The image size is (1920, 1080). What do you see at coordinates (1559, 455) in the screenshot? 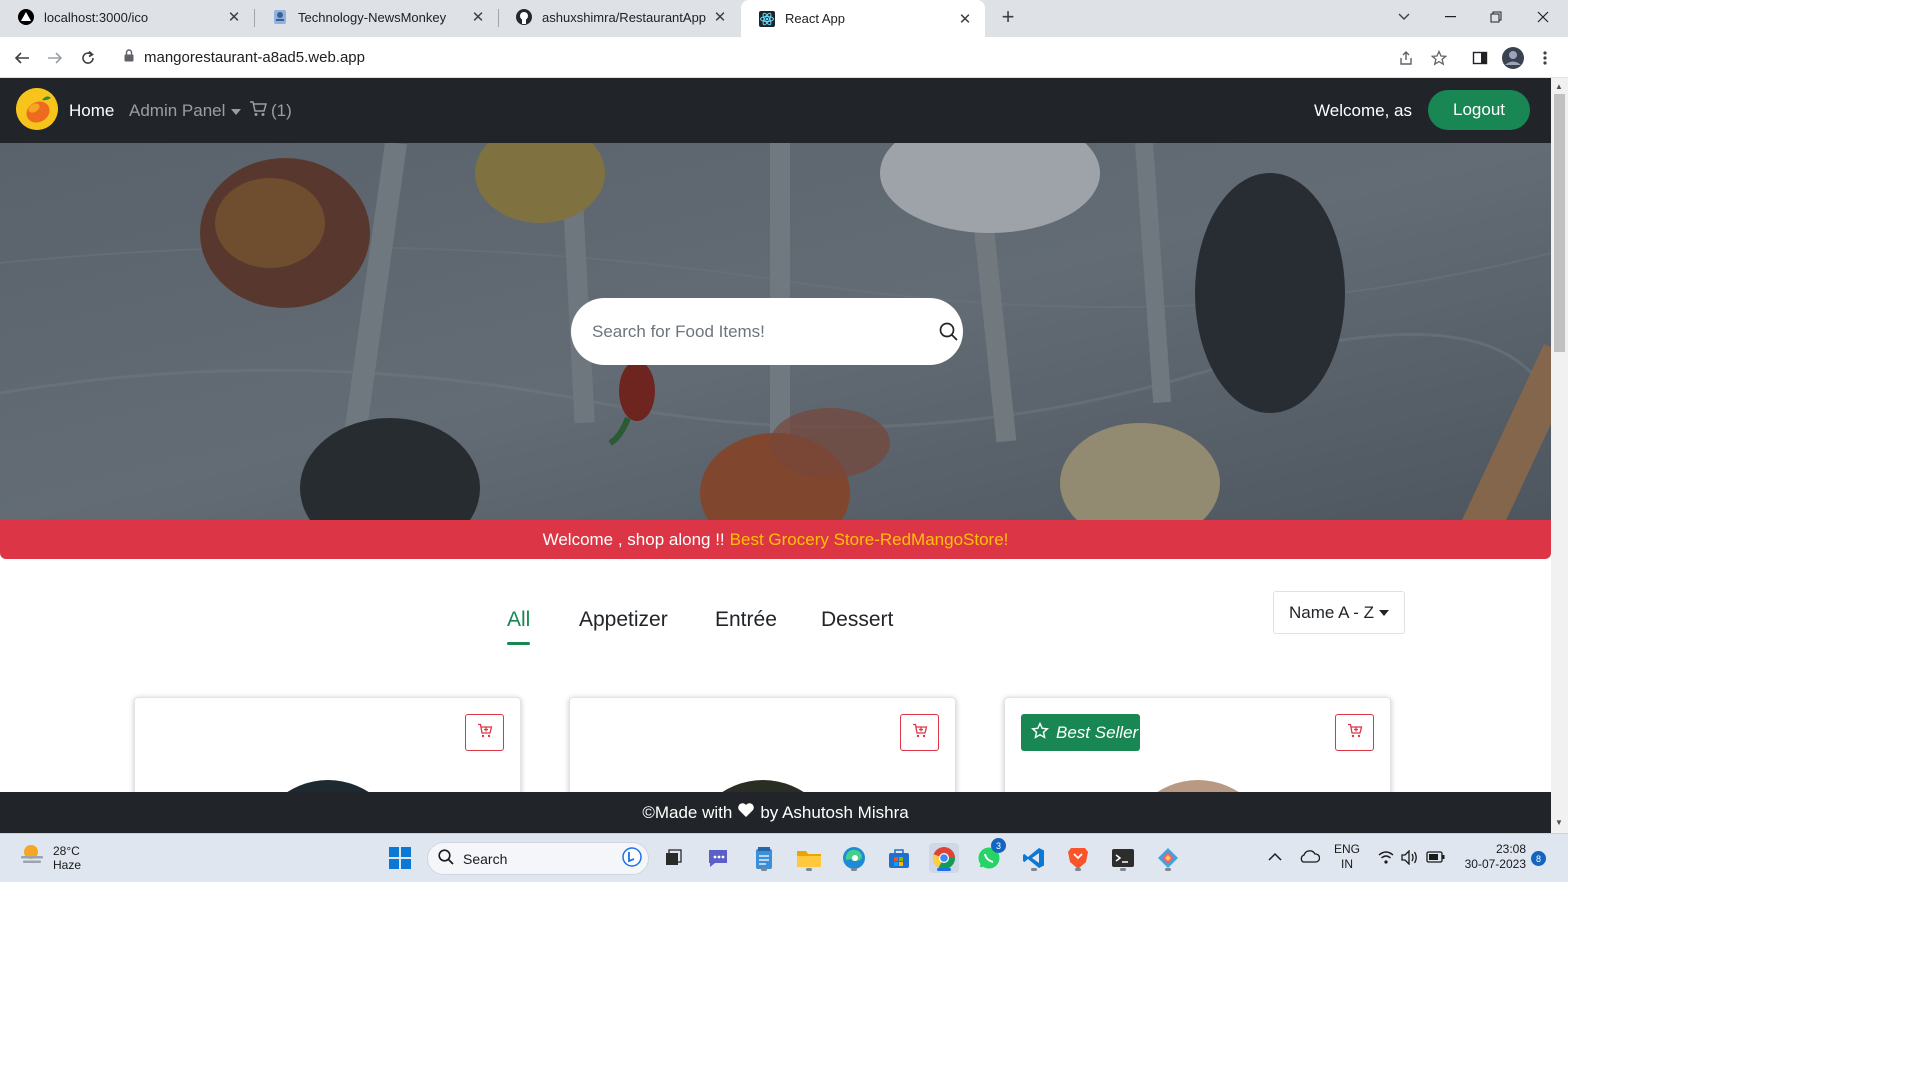
I see `page-scrollbar: ▲ ▼` at bounding box center [1559, 455].